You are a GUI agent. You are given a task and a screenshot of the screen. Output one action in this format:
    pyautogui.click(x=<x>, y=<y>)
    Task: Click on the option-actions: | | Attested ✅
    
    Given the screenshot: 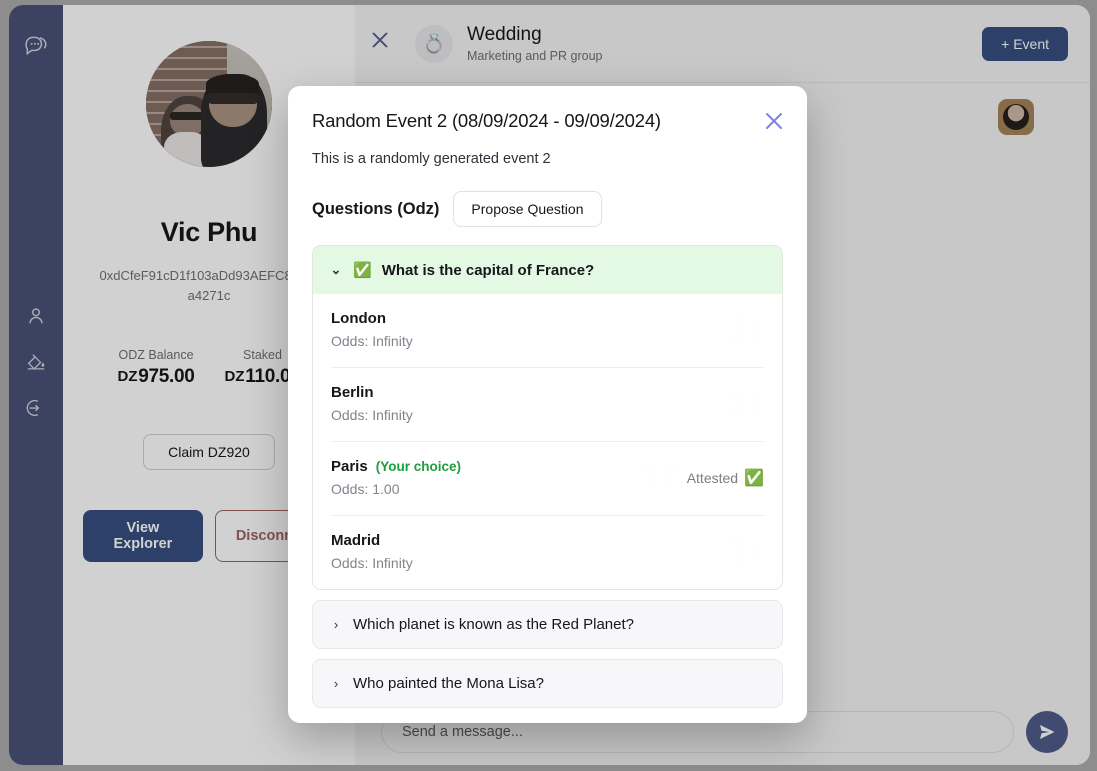 What is the action you would take?
    pyautogui.click(x=703, y=477)
    